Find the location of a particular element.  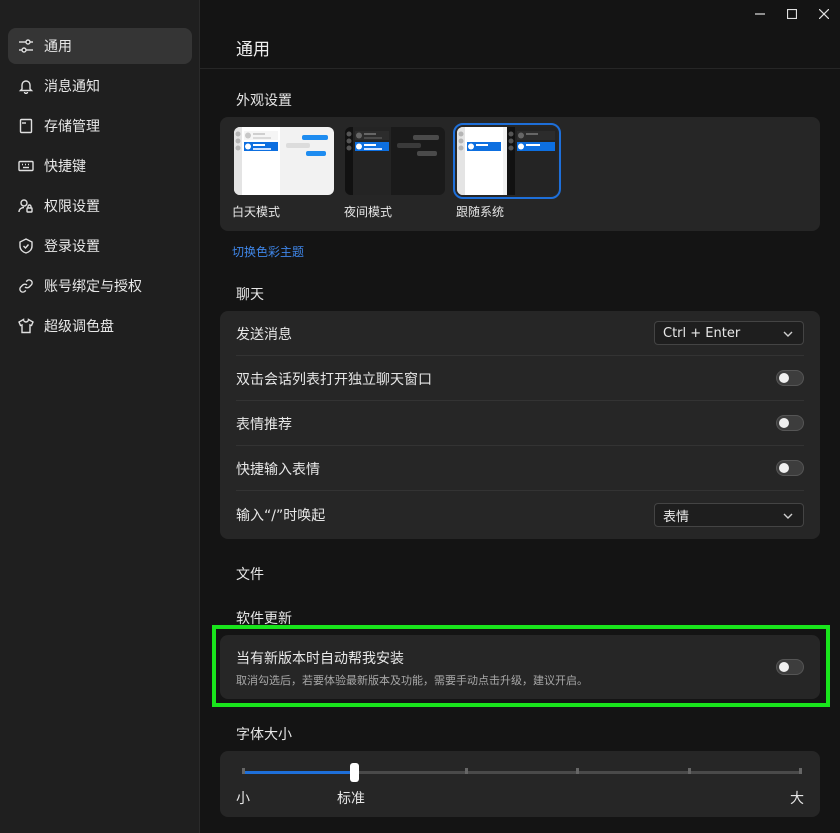

sidebar-item-login: 登录设置 is located at coordinates (100, 246).